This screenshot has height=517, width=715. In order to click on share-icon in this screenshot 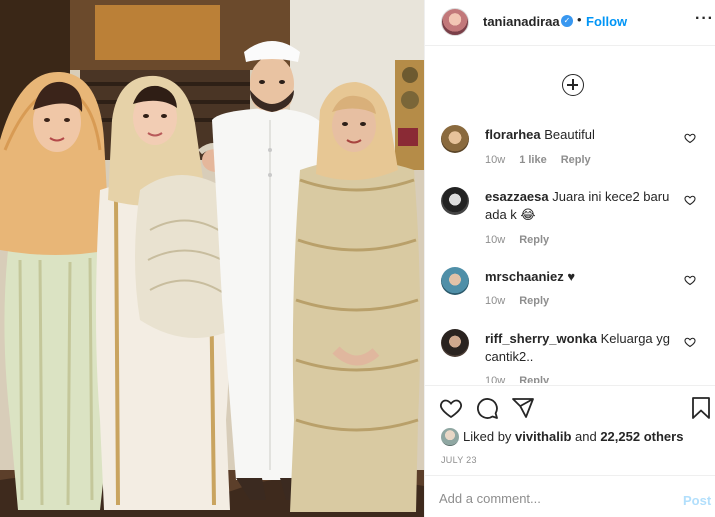, I will do `click(523, 408)`.